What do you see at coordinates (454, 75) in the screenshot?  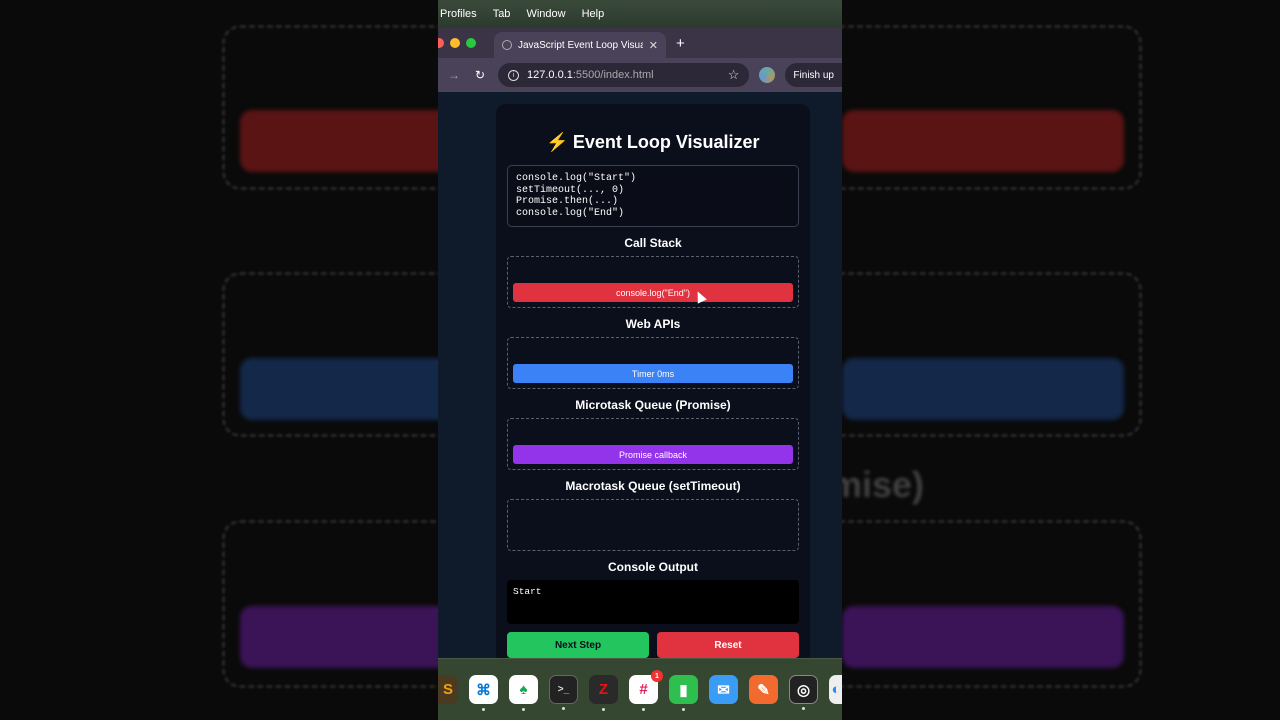 I see `forward-icon: →` at bounding box center [454, 75].